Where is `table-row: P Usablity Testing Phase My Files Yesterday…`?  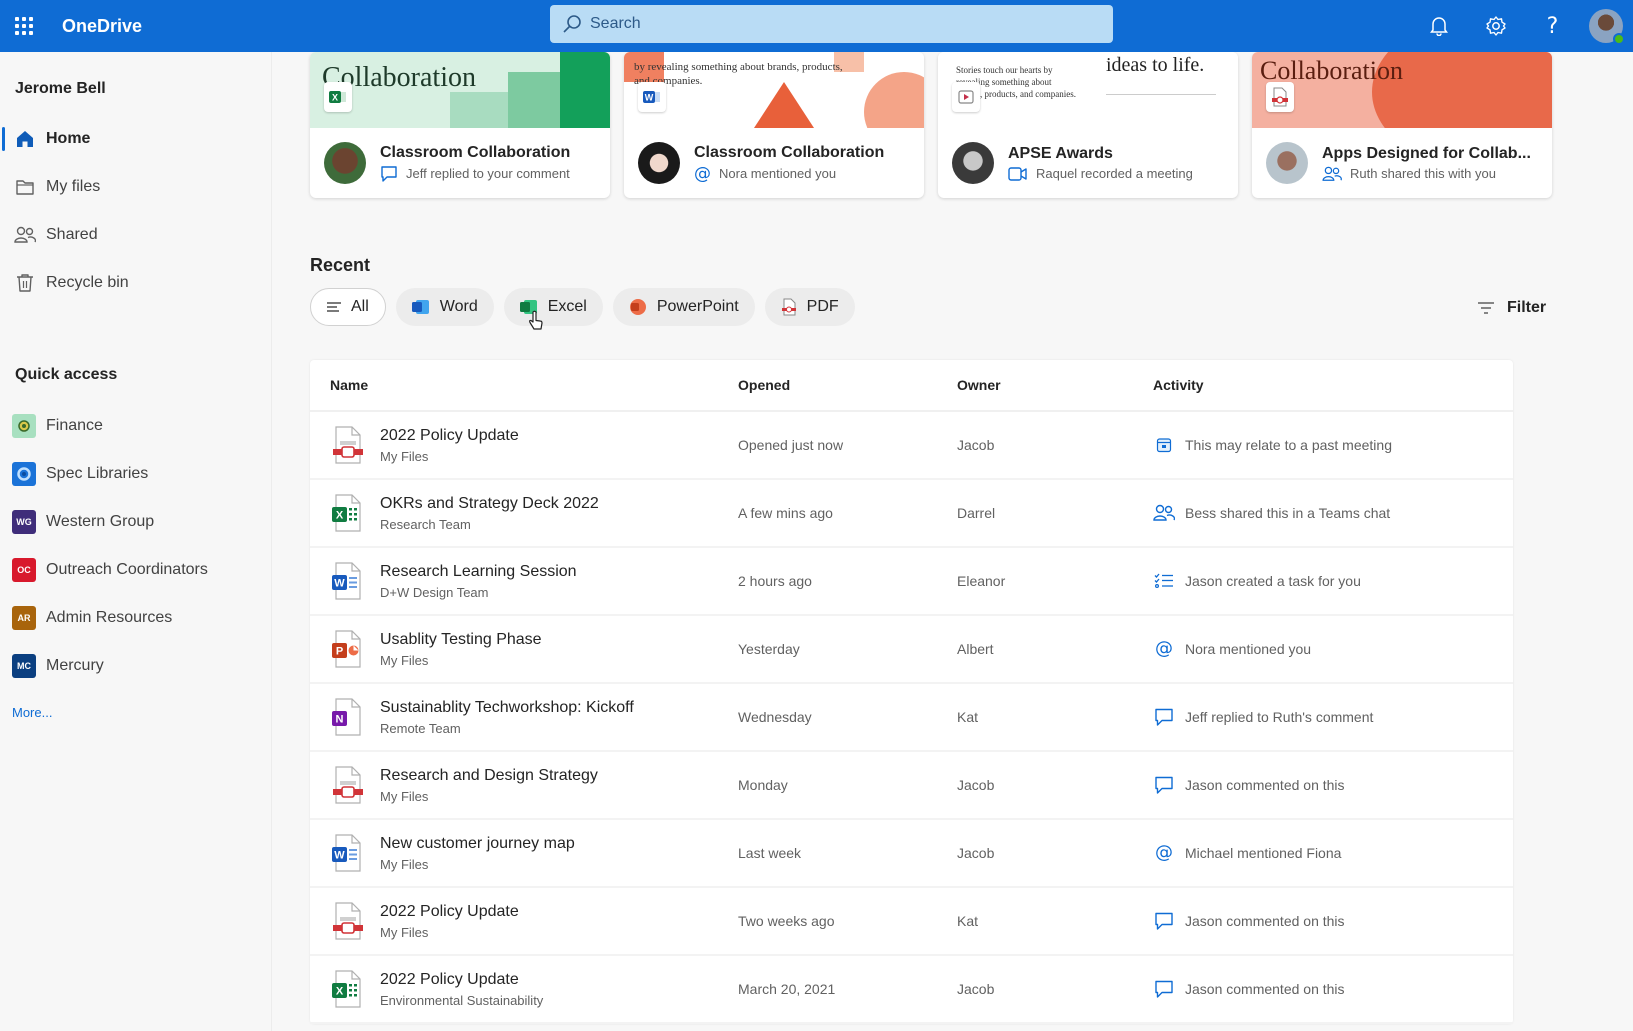 table-row: P Usablity Testing Phase My Files Yesterday… is located at coordinates (911, 650).